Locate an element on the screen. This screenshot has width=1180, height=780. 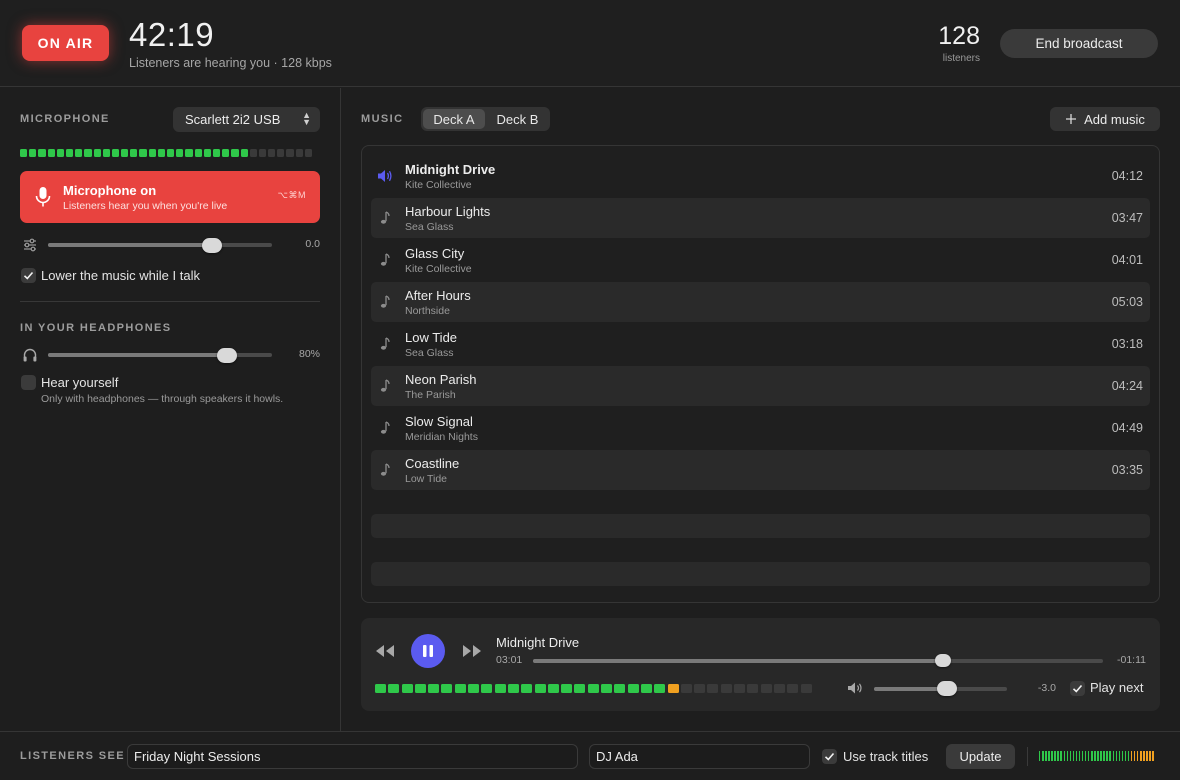
track-duration: 04:01 is located at coordinates (1127, 260).